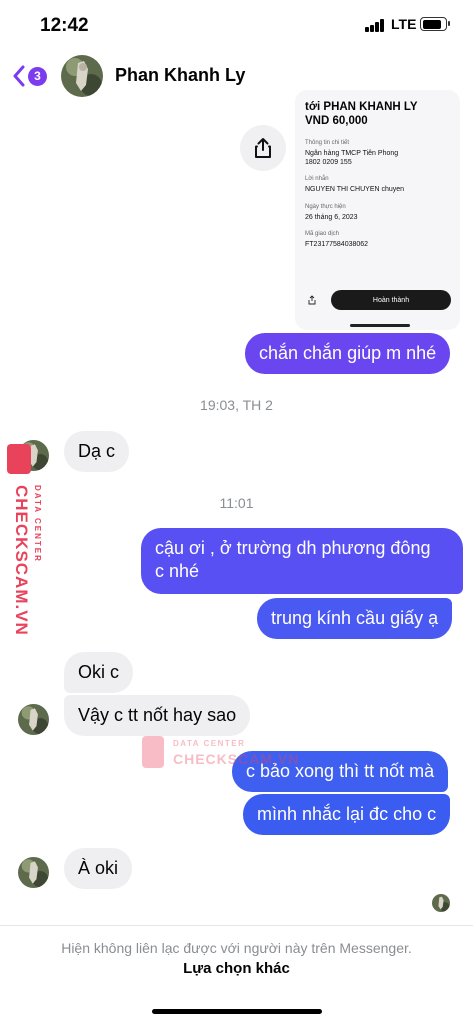 The width and height of the screenshot is (473, 1024). What do you see at coordinates (404, 24) in the screenshot?
I see `network-label: LTE` at bounding box center [404, 24].